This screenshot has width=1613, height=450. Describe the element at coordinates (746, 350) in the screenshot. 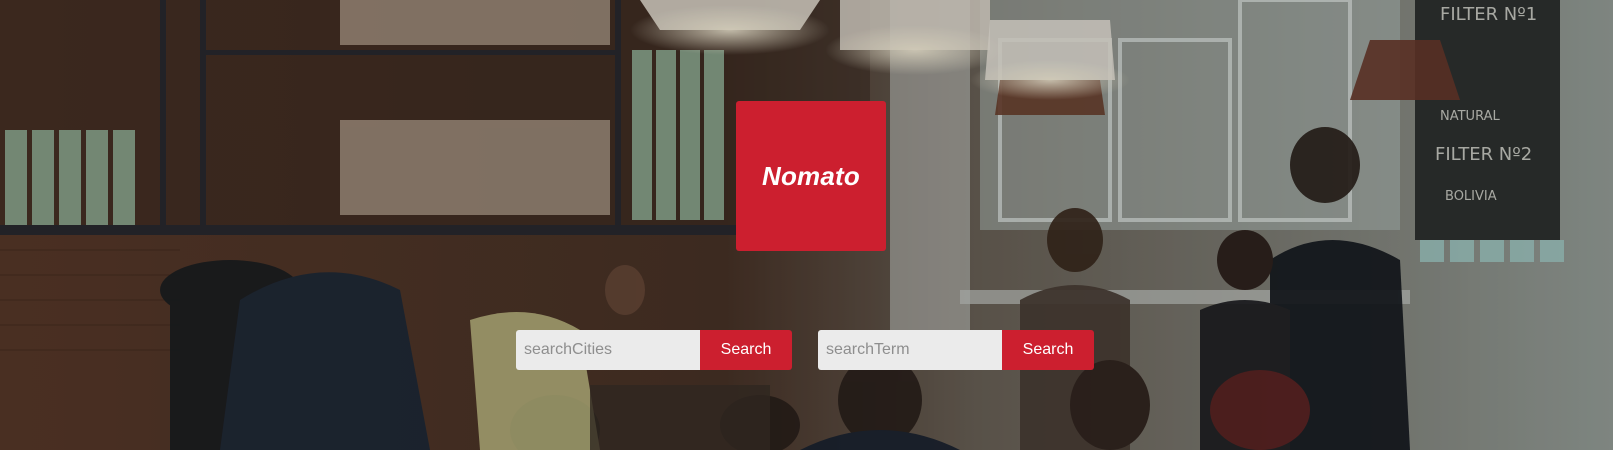

I see `search-cities-button: Search` at that location.